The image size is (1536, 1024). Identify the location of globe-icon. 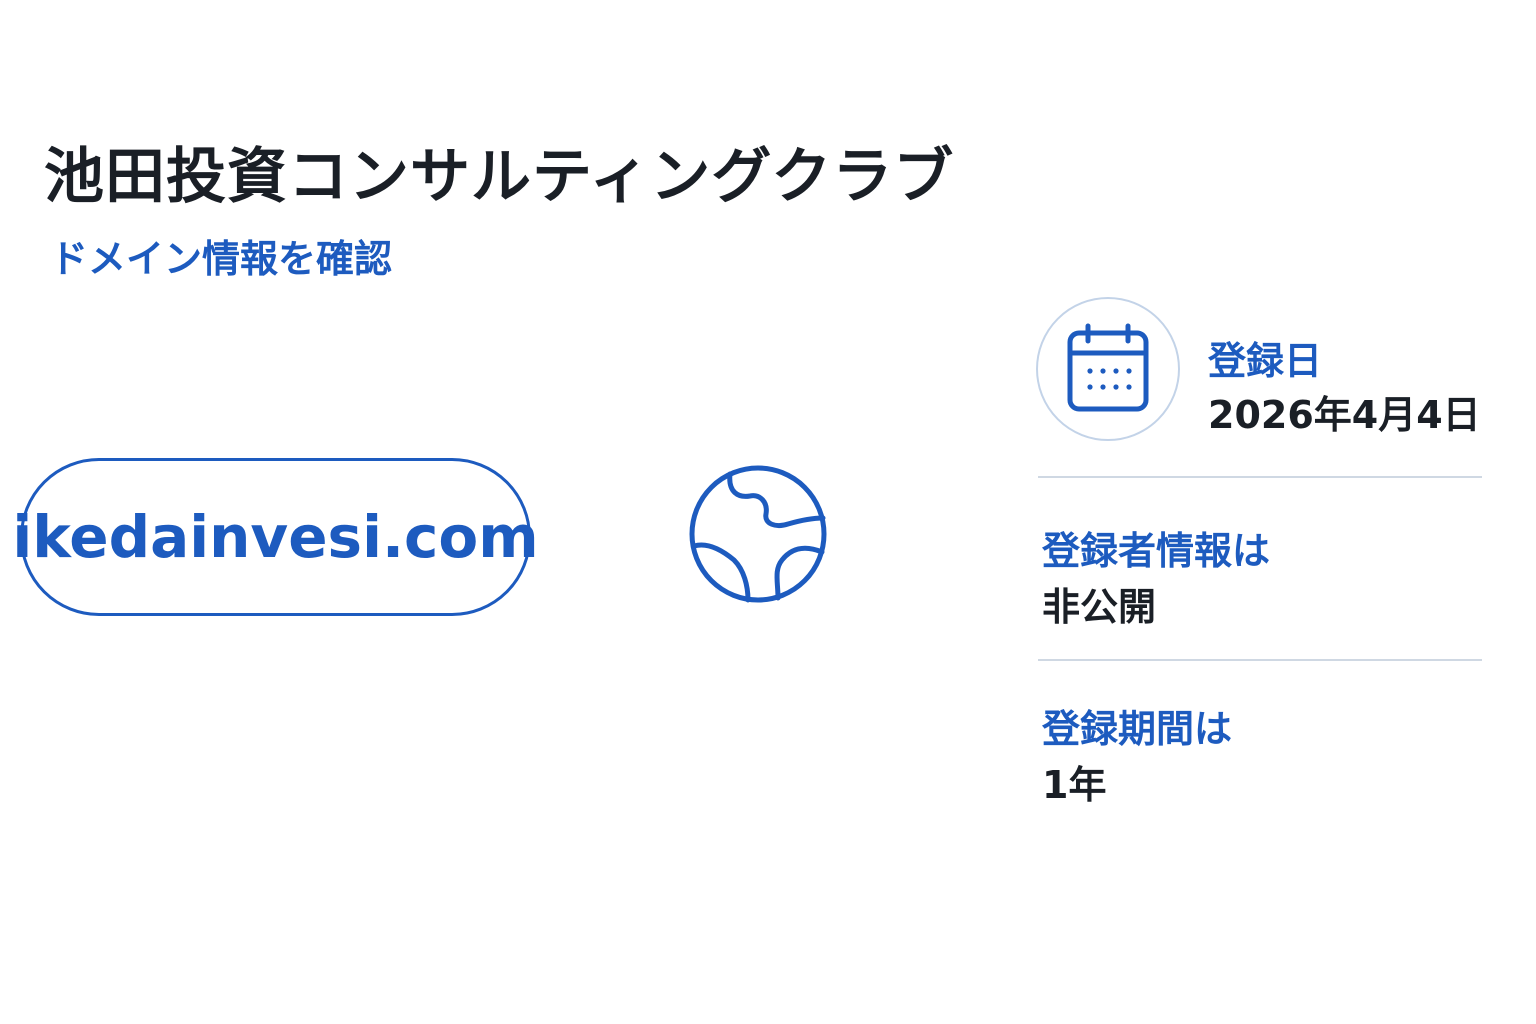
(758, 534).